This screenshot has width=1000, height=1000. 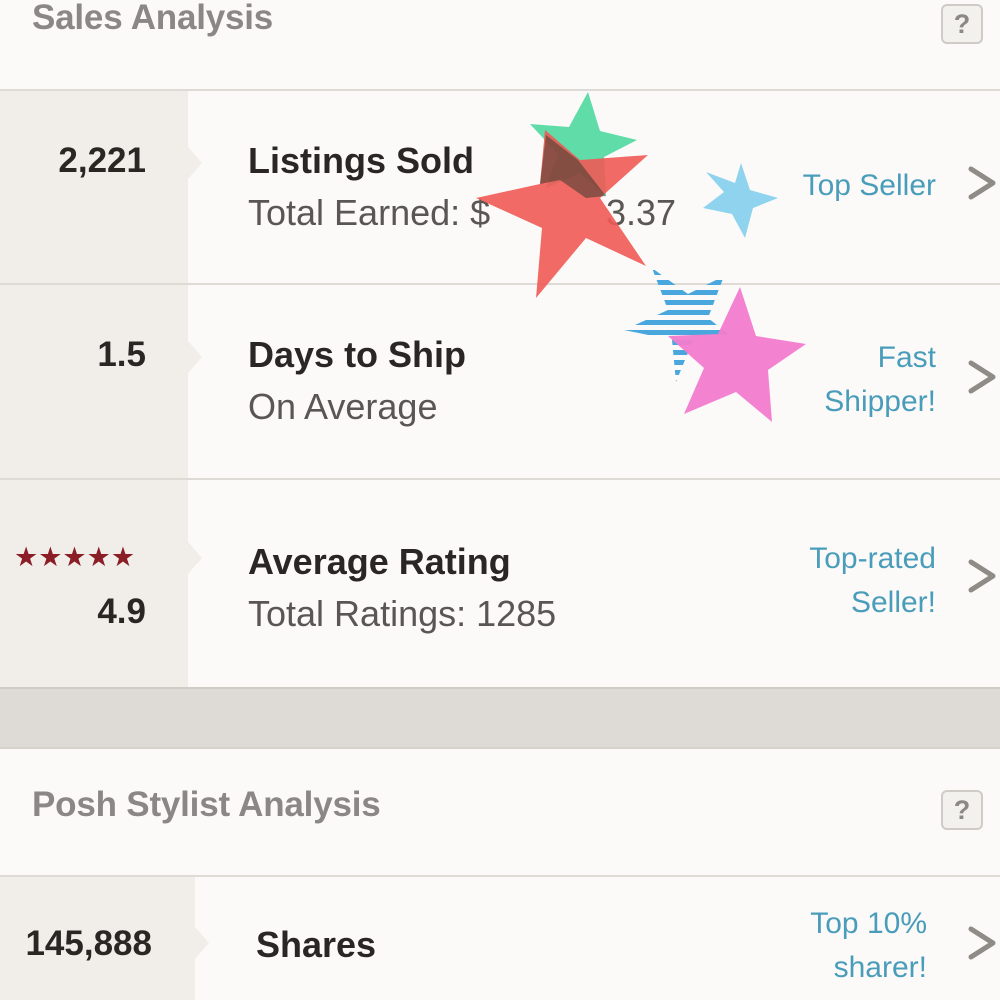 I want to click on top-rated-seller-badge: Top-rated Seller!, so click(x=872, y=581).